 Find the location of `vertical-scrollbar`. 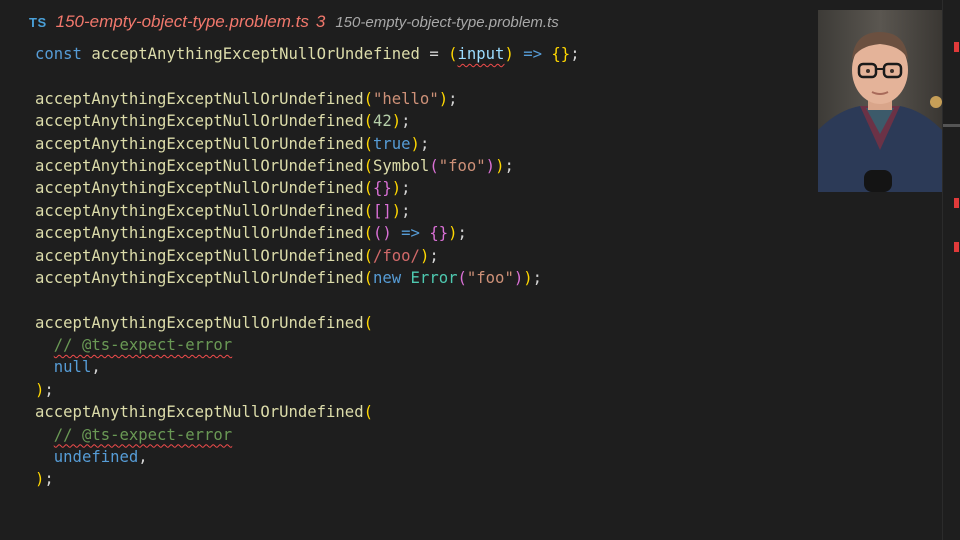

vertical-scrollbar is located at coordinates (951, 270).